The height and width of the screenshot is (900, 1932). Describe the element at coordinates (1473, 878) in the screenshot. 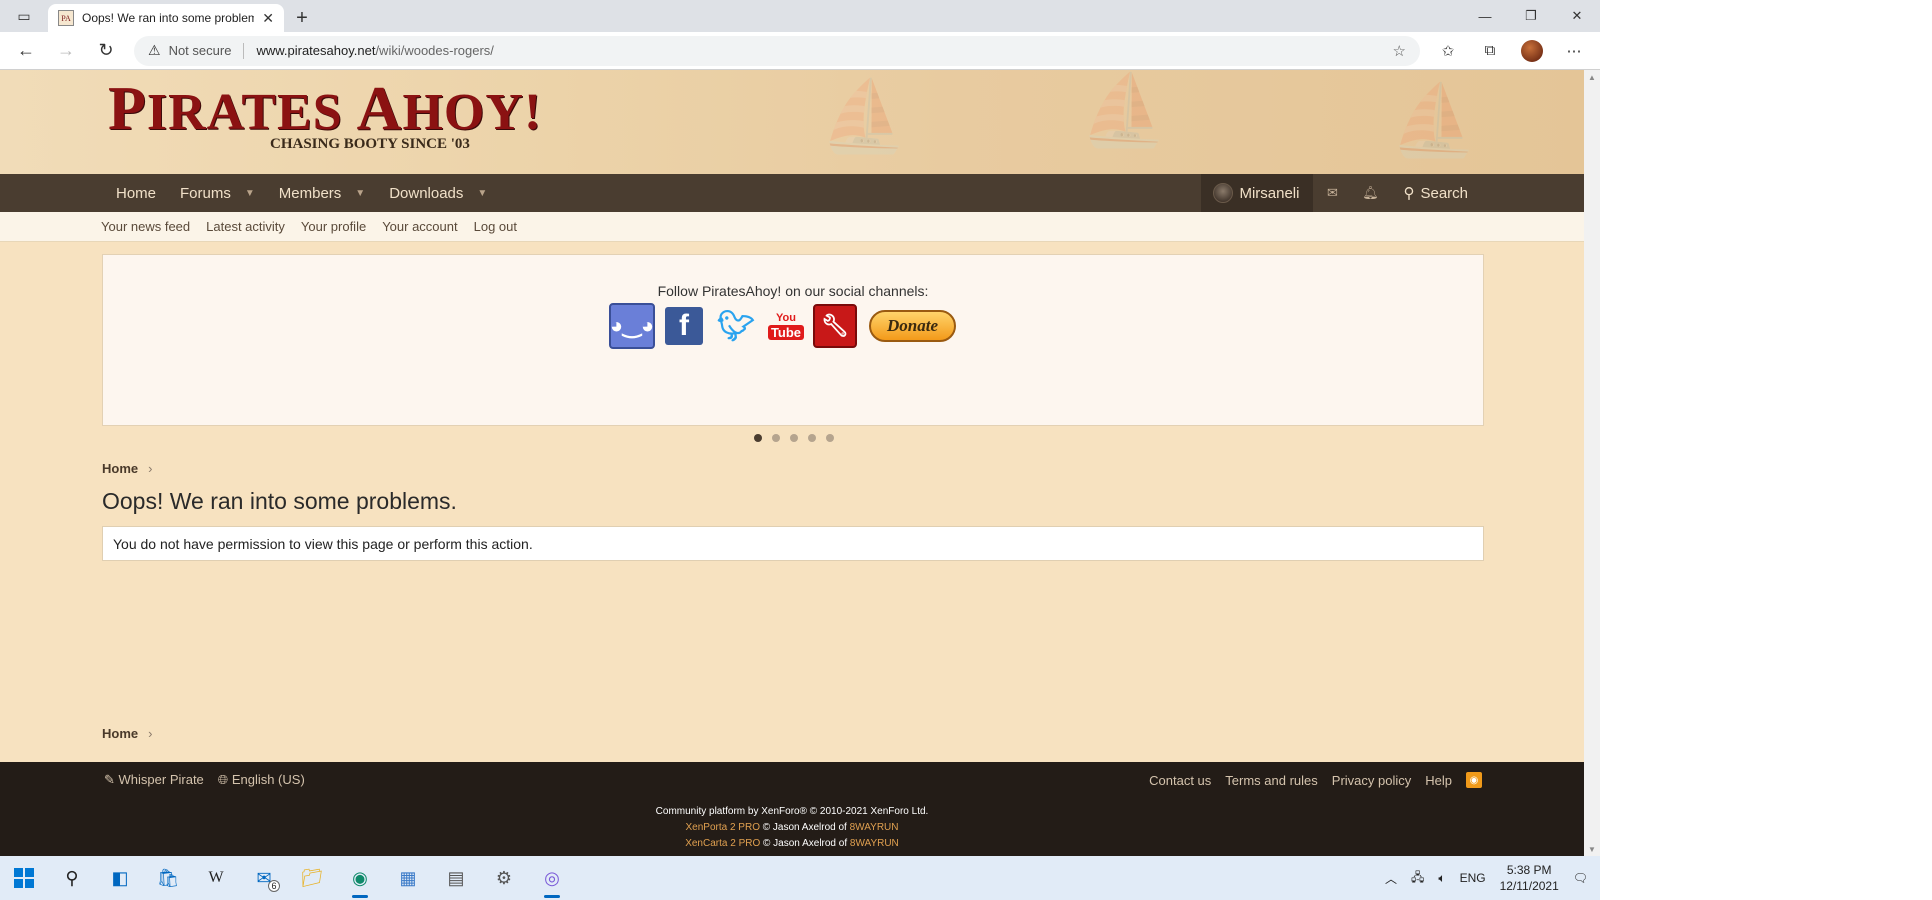

I see `language-indicator: ENG` at that location.